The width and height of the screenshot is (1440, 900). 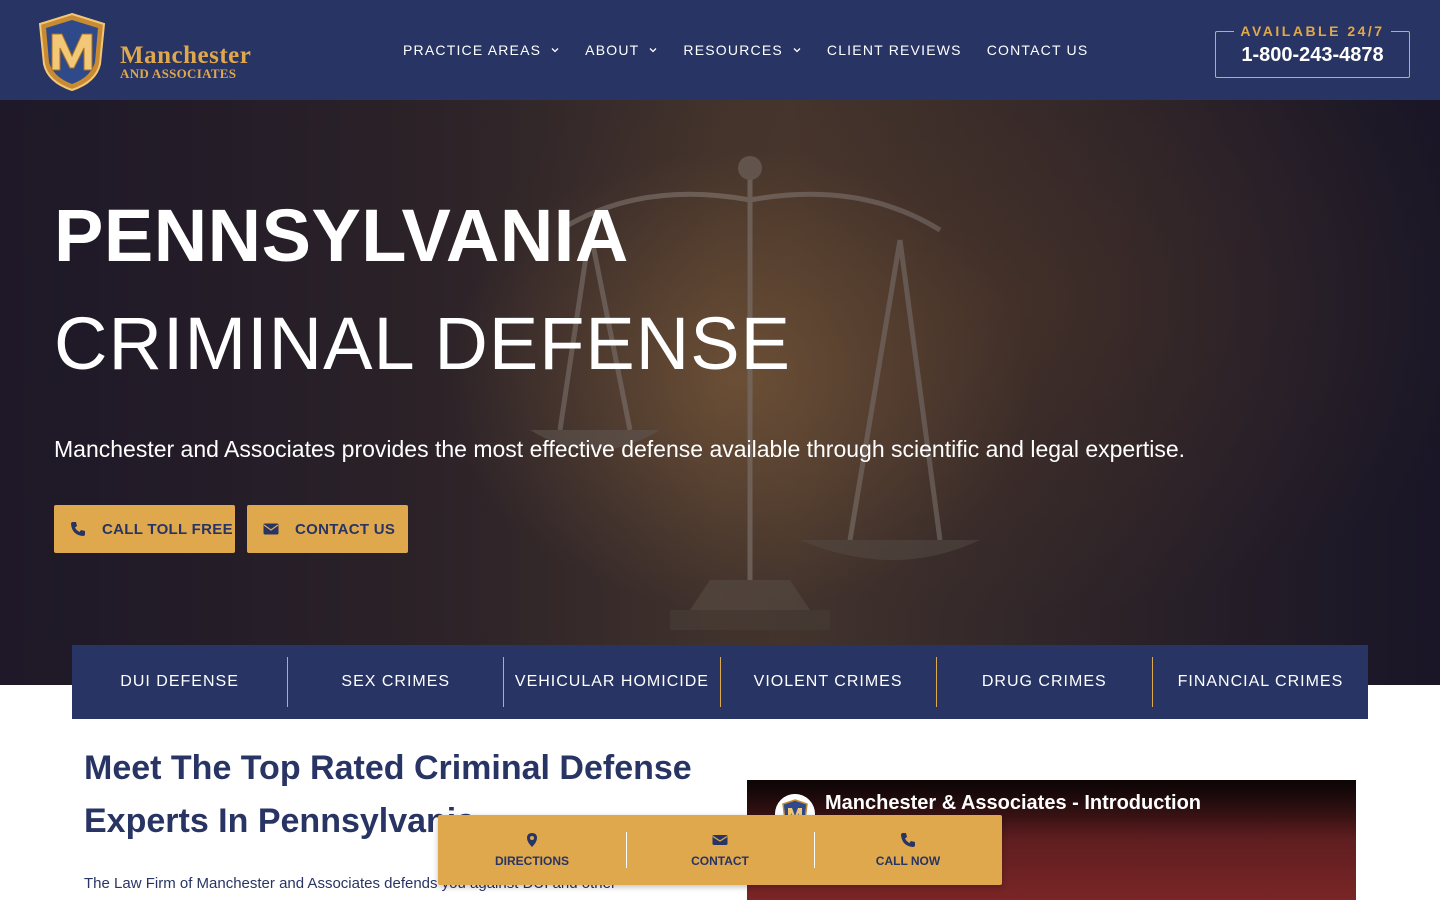 I want to click on video-title: Manchester & Associates - Introduction, so click(x=1013, y=803).